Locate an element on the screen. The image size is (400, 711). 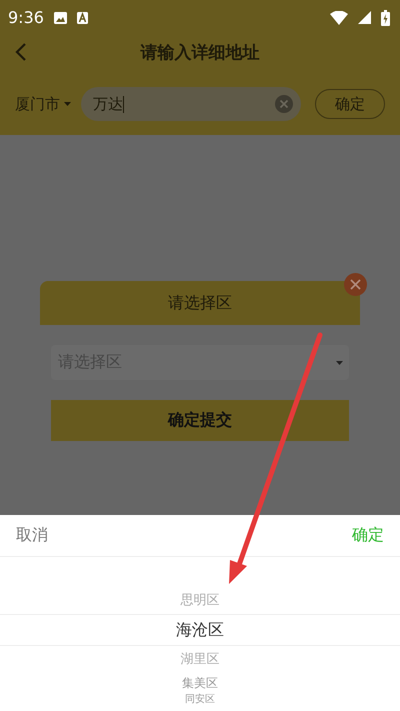
cancel-button: 取消 is located at coordinates (32, 535).